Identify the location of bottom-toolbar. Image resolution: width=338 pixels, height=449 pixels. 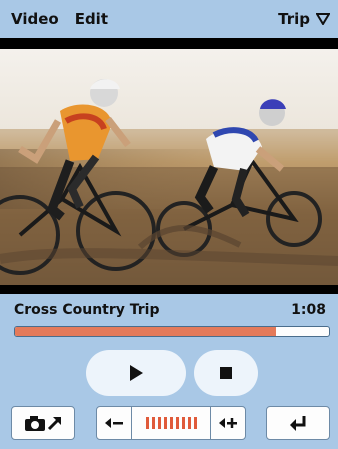
(169, 424).